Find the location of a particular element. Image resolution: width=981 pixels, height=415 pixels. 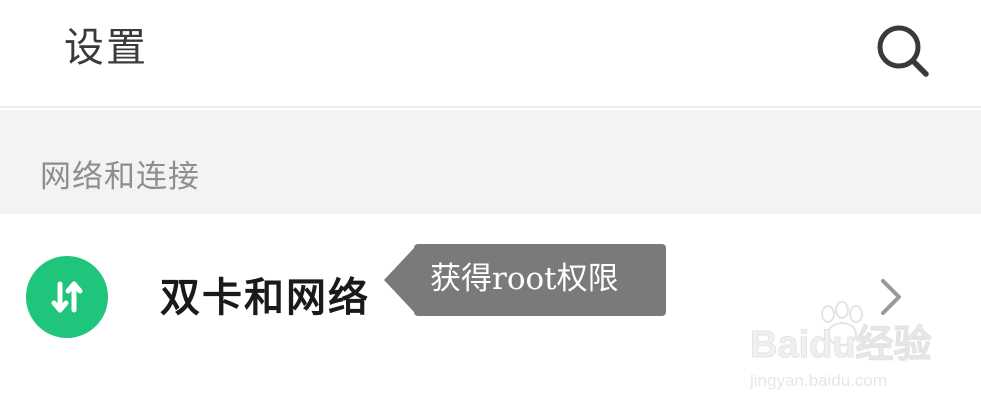

watermark-url: jingyan.baidu.com is located at coordinates (819, 380).